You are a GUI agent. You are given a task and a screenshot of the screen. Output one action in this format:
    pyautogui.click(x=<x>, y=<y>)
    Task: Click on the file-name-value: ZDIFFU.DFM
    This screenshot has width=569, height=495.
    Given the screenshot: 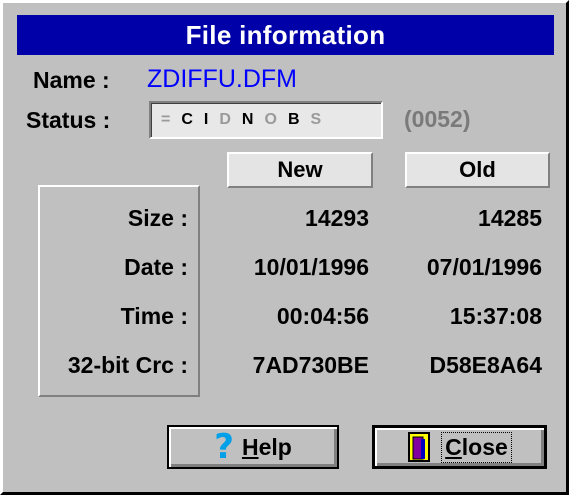 What is the action you would take?
    pyautogui.click(x=222, y=79)
    